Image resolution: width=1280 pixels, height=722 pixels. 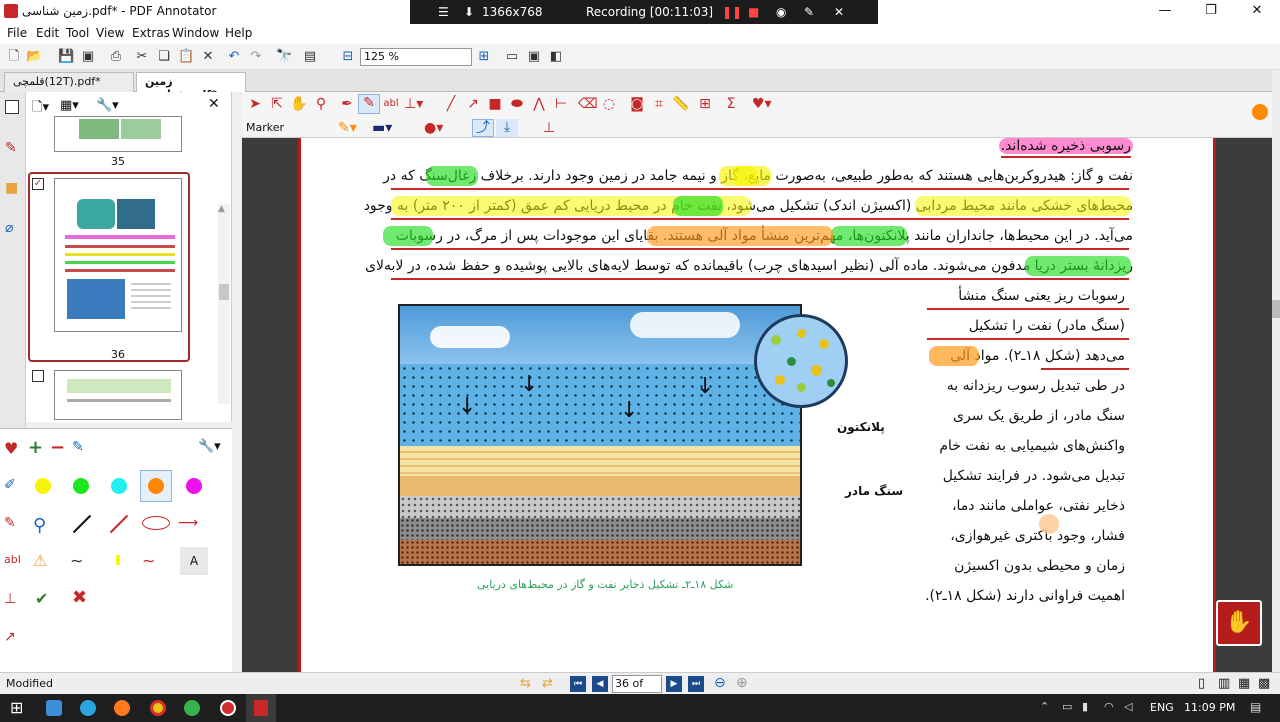 What do you see at coordinates (158, 708) in the screenshot?
I see `chrome-icon` at bounding box center [158, 708].